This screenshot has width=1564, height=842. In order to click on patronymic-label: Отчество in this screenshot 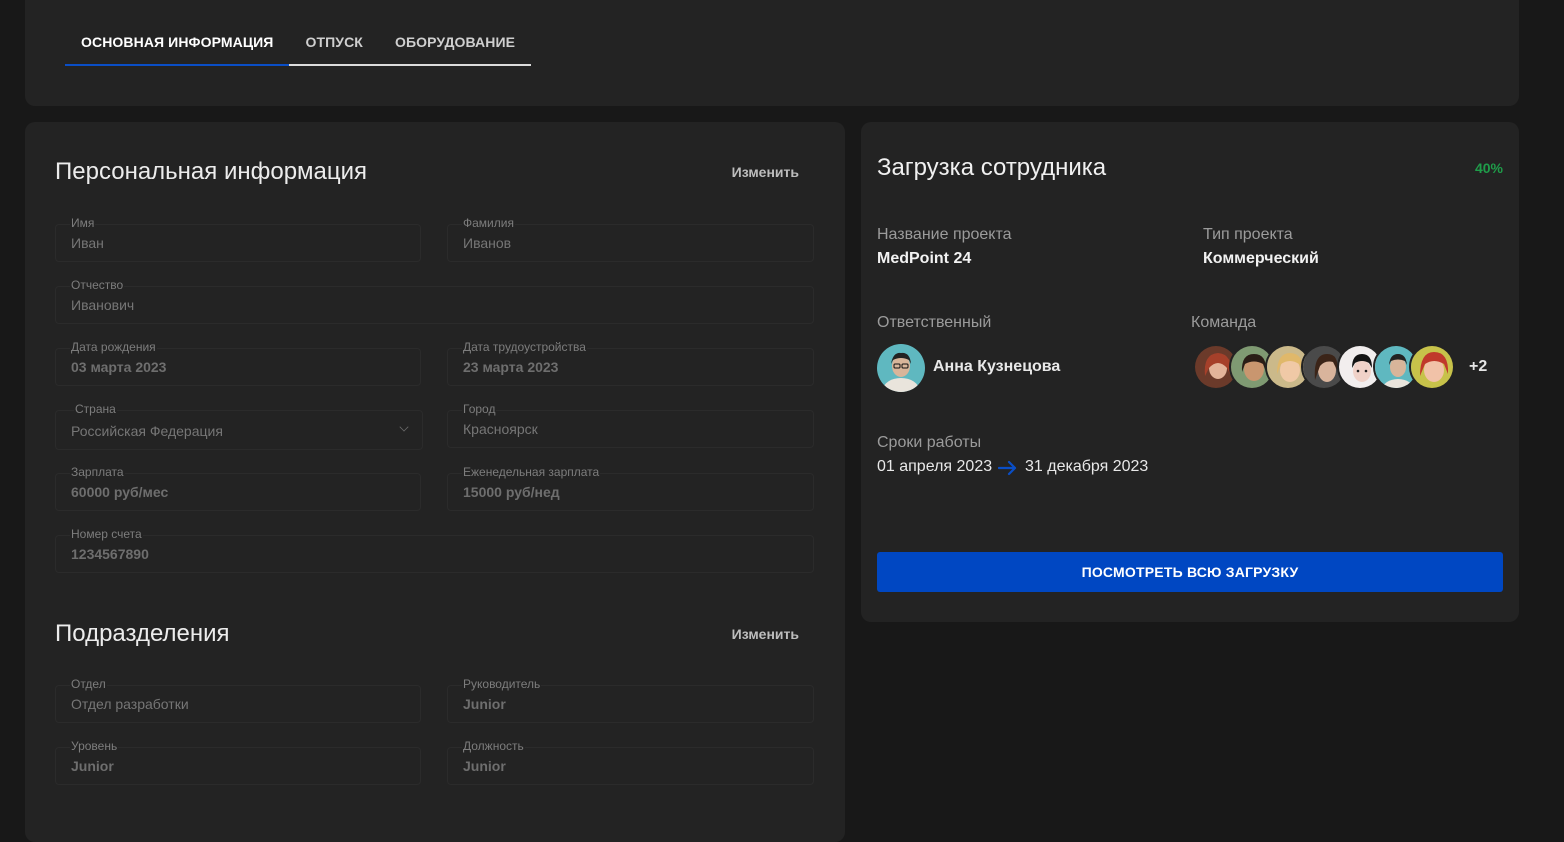, I will do `click(97, 285)`.